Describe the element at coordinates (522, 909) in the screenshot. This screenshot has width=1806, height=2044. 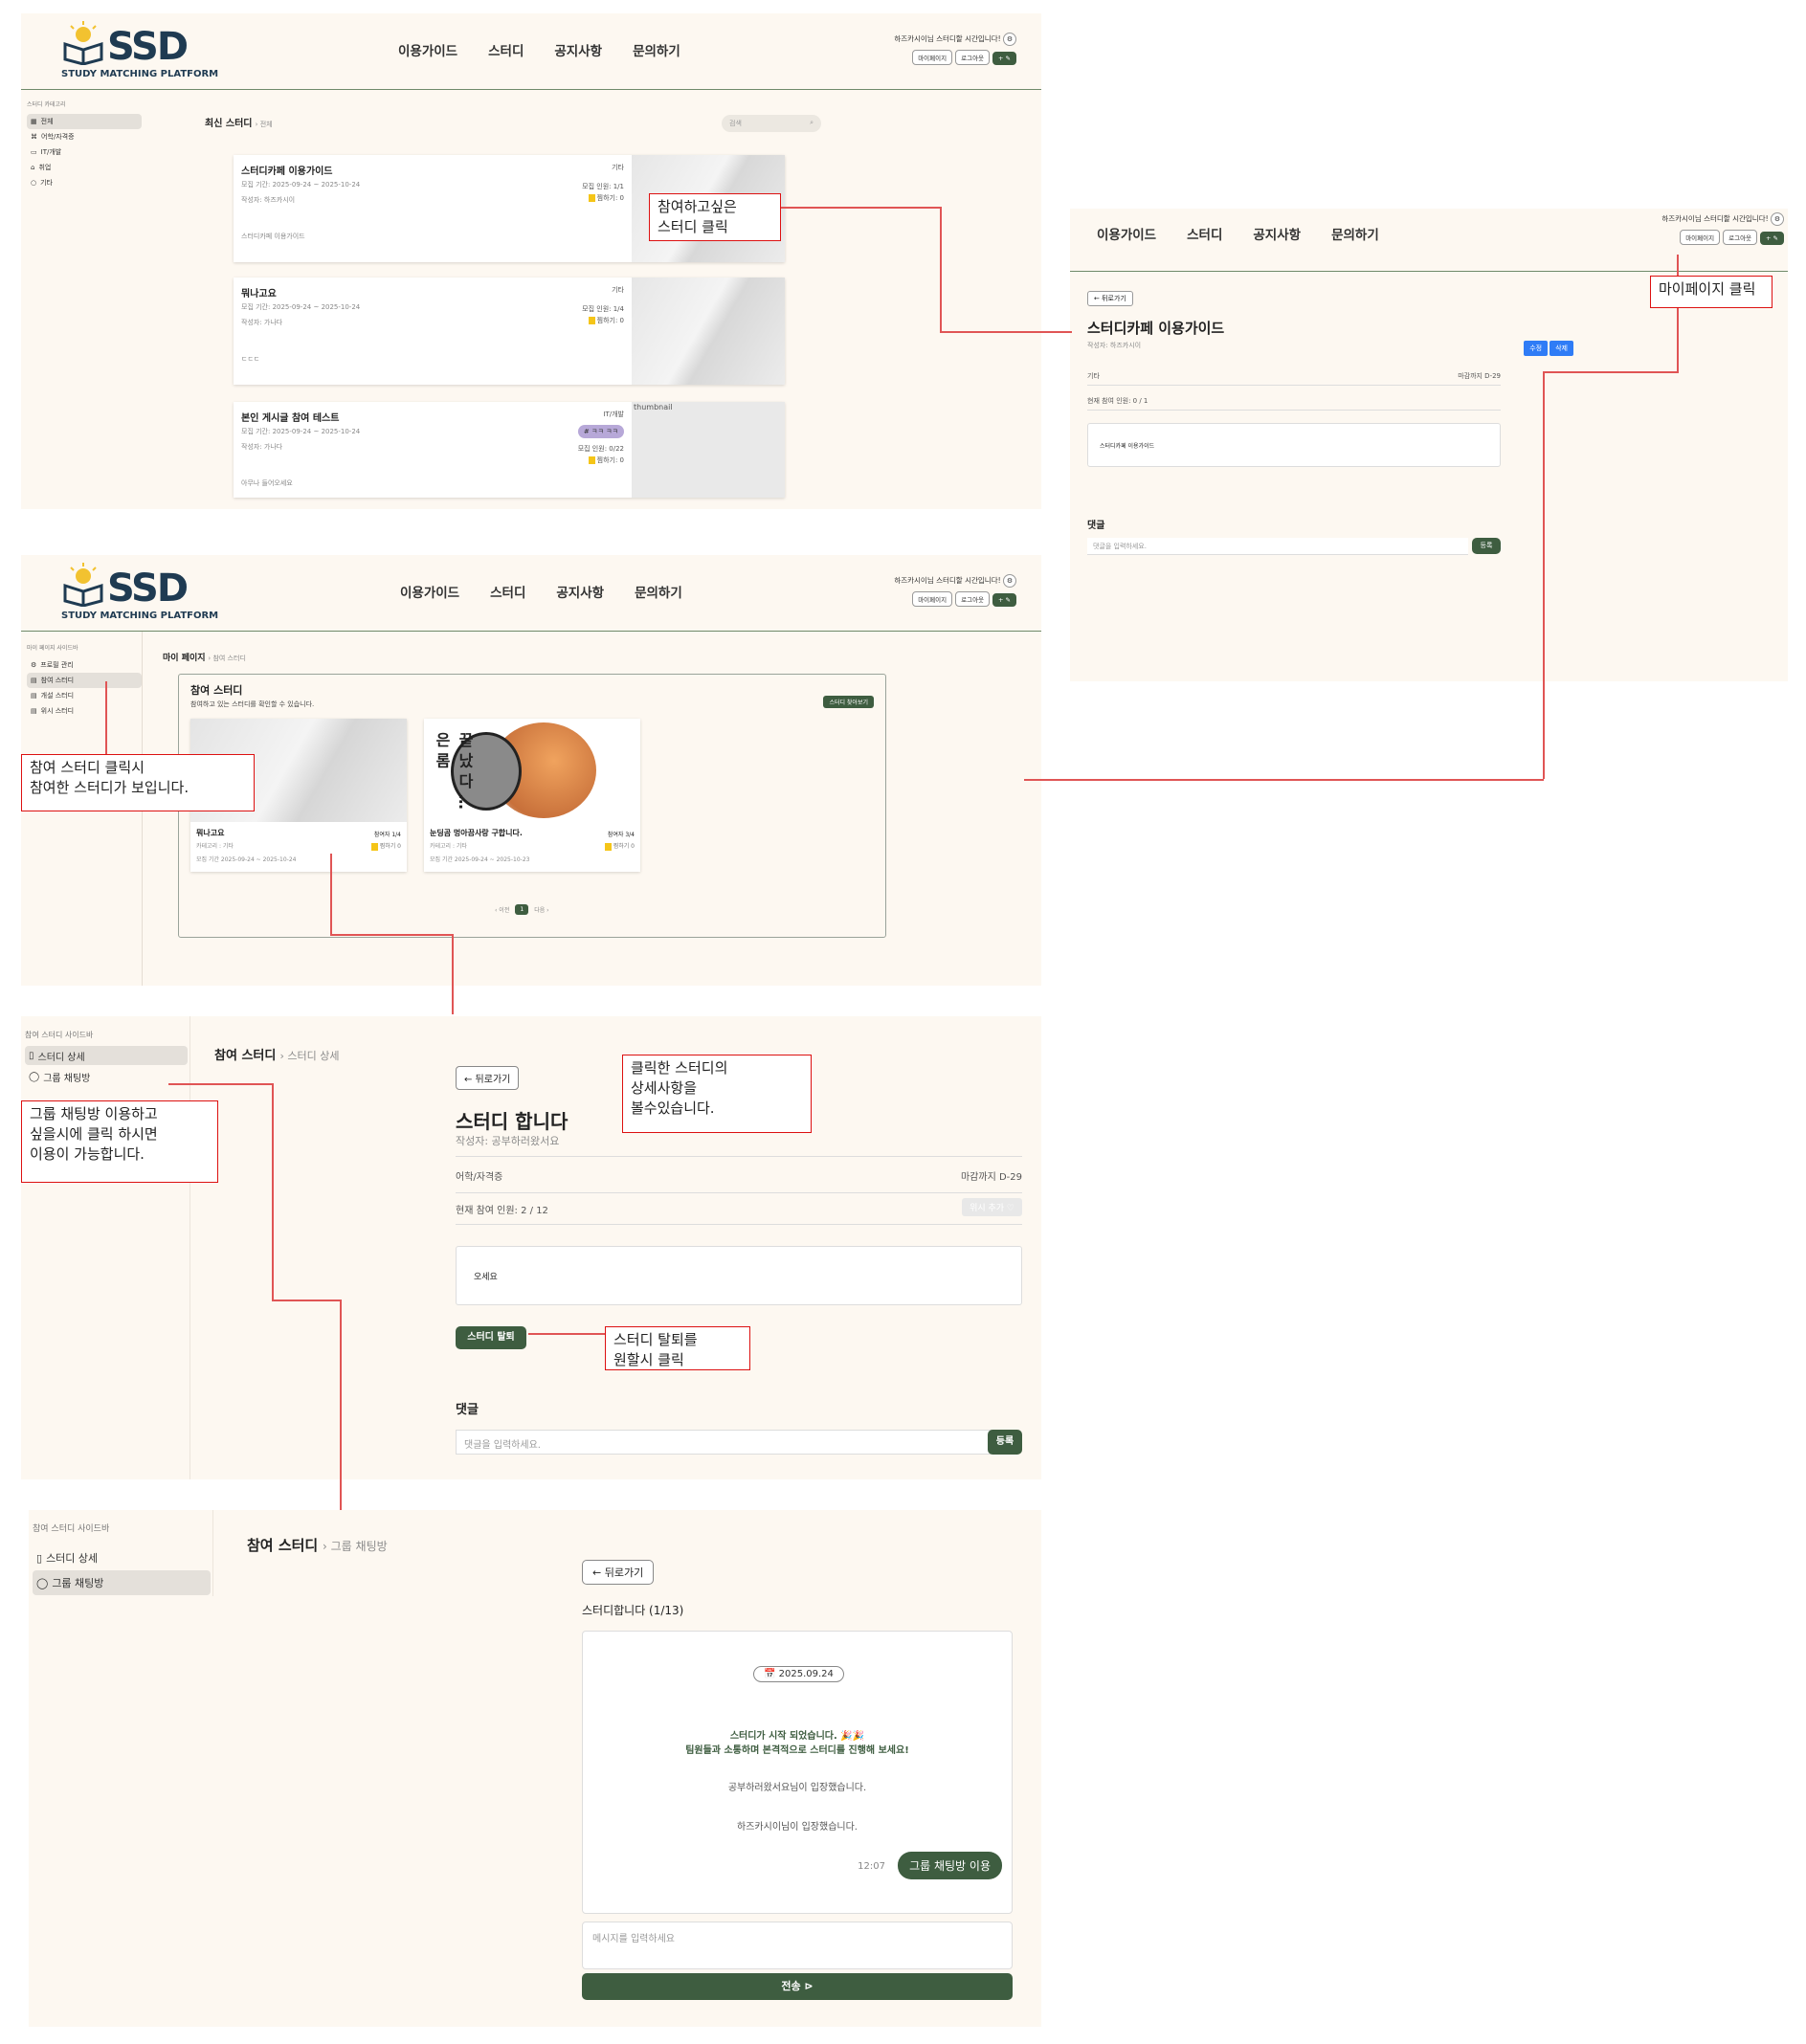
I see `pager-current: 1` at that location.